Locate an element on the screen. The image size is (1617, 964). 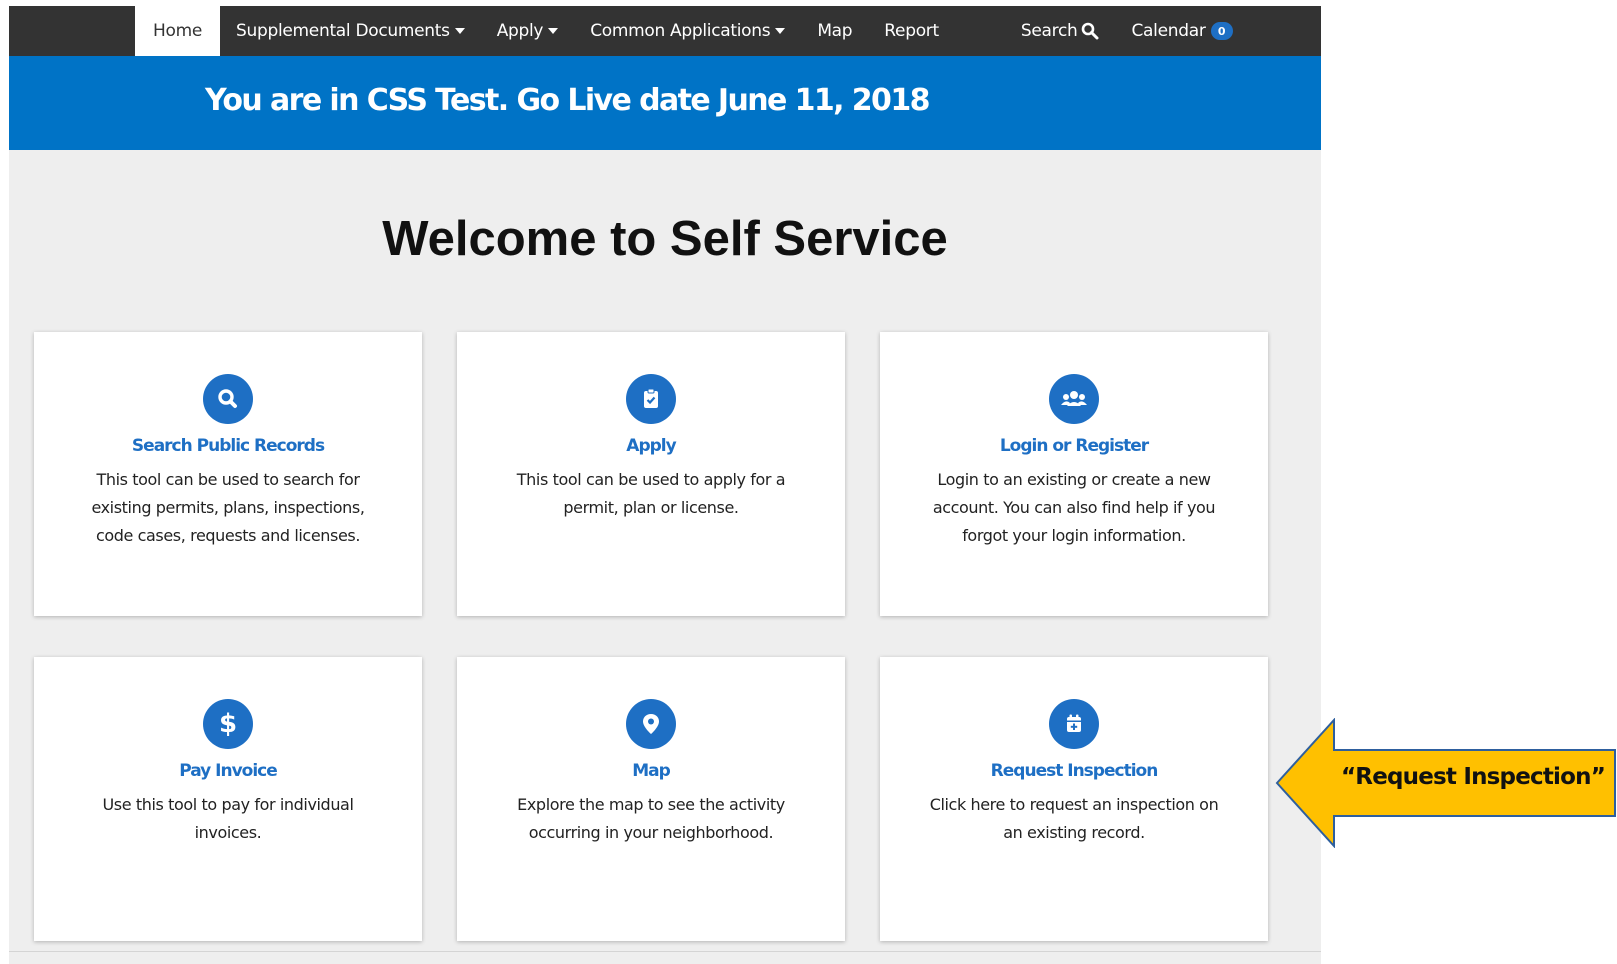
nav-calendar: Calendar 0 is located at coordinates (1181, 31).